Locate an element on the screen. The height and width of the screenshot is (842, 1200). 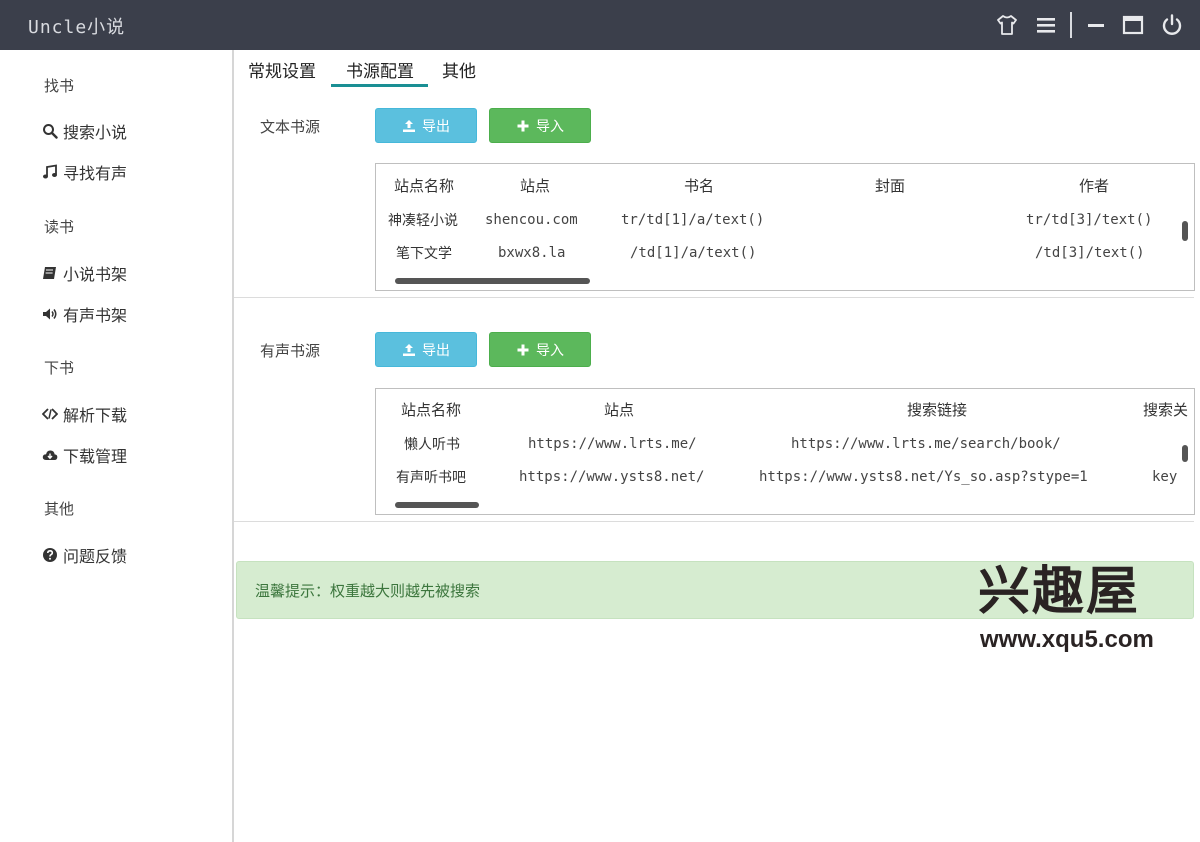
table-cell: tr/td[3]/text() is located at coordinates (1089, 220).